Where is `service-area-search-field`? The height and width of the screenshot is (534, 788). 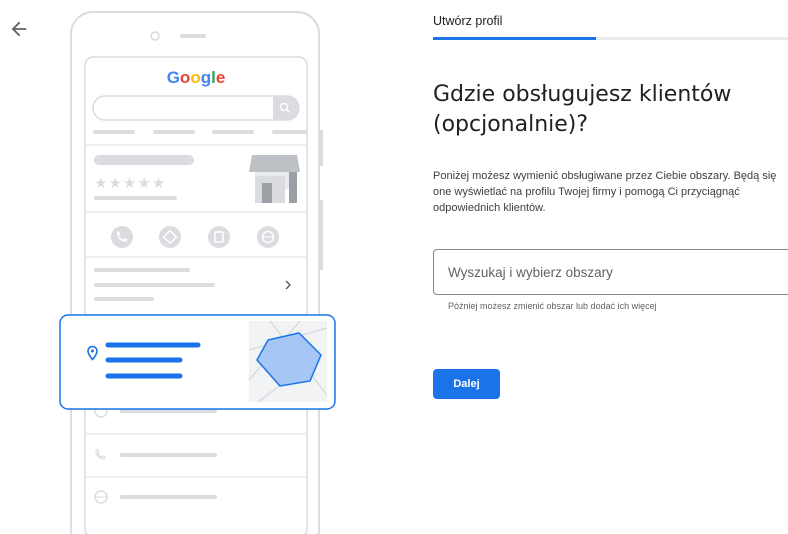 service-area-search-field is located at coordinates (610, 272).